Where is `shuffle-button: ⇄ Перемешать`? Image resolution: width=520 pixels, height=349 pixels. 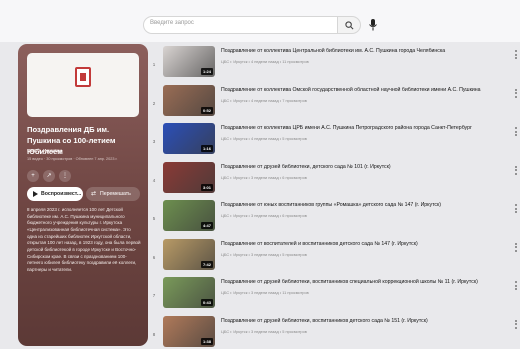 shuffle-button: ⇄ Перемешать is located at coordinates (113, 194).